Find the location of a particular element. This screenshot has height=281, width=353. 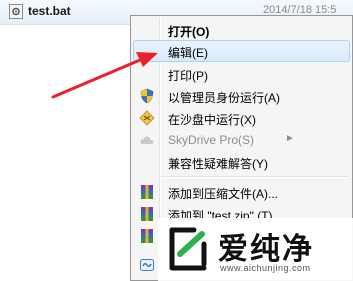

aichunjing-logo-icon is located at coordinates (188, 249).